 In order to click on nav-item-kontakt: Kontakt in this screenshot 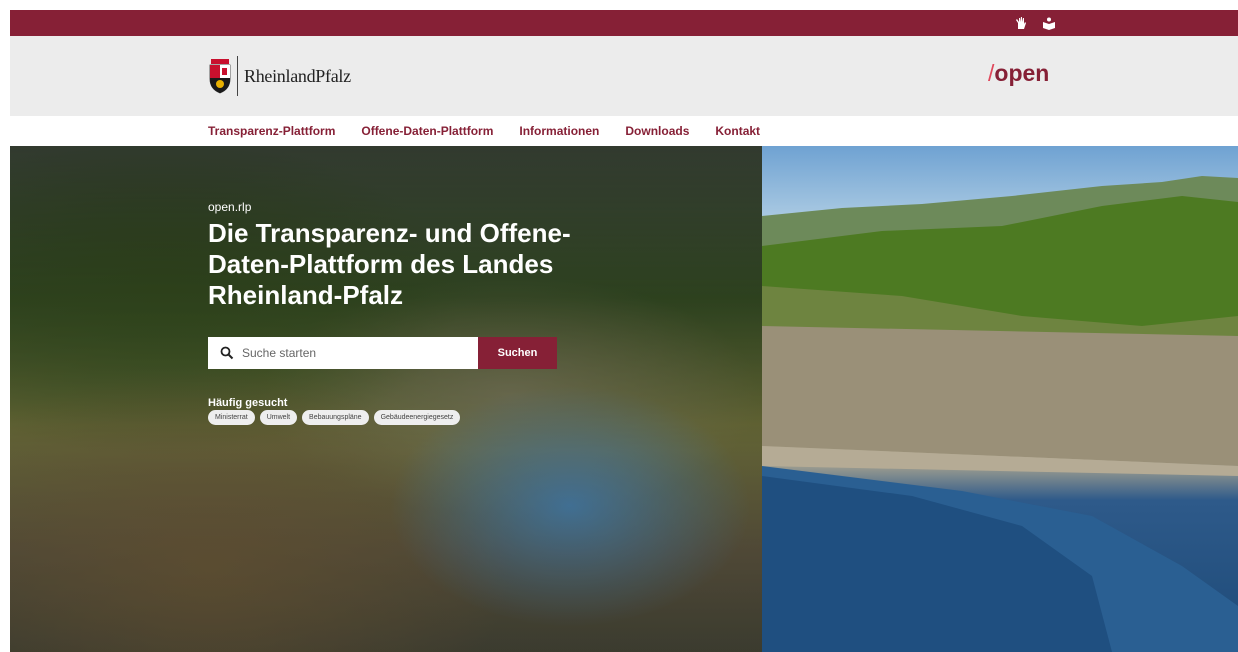, I will do `click(737, 131)`.